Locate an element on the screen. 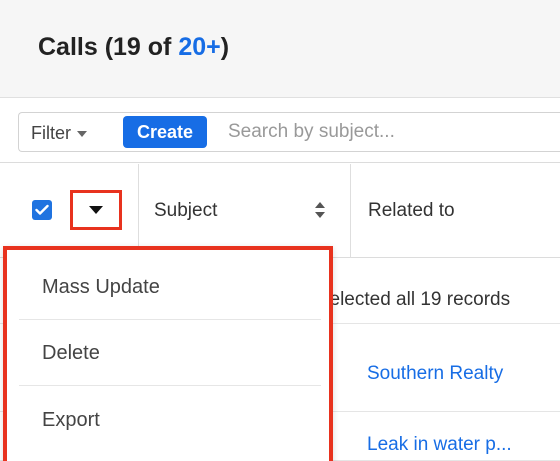  create-filter-button: Create is located at coordinates (165, 132).